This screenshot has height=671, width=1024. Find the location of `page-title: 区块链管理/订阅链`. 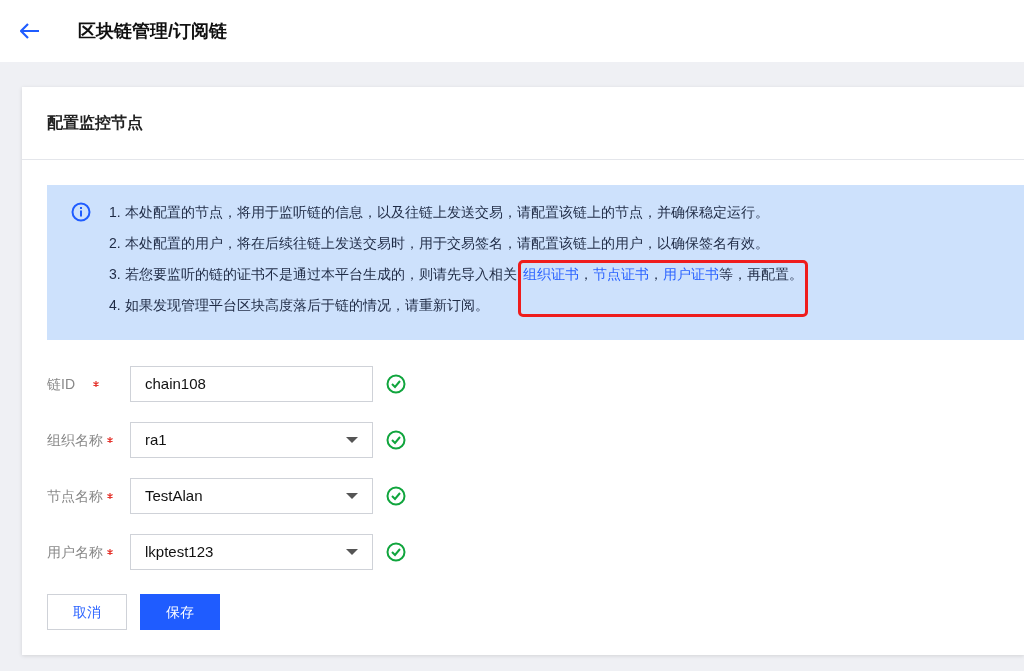

page-title: 区块链管理/订阅链 is located at coordinates (152, 31).